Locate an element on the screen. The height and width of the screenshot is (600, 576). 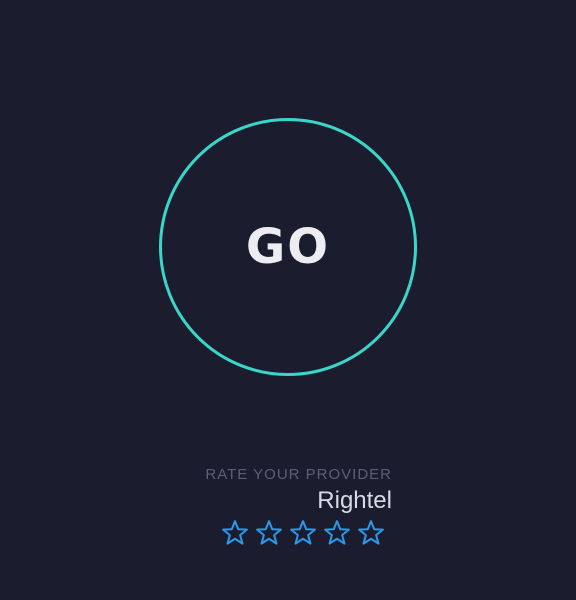
rate-provider-section: RATE YOUR PROVIDER Rightel is located at coordinates (271, 505).